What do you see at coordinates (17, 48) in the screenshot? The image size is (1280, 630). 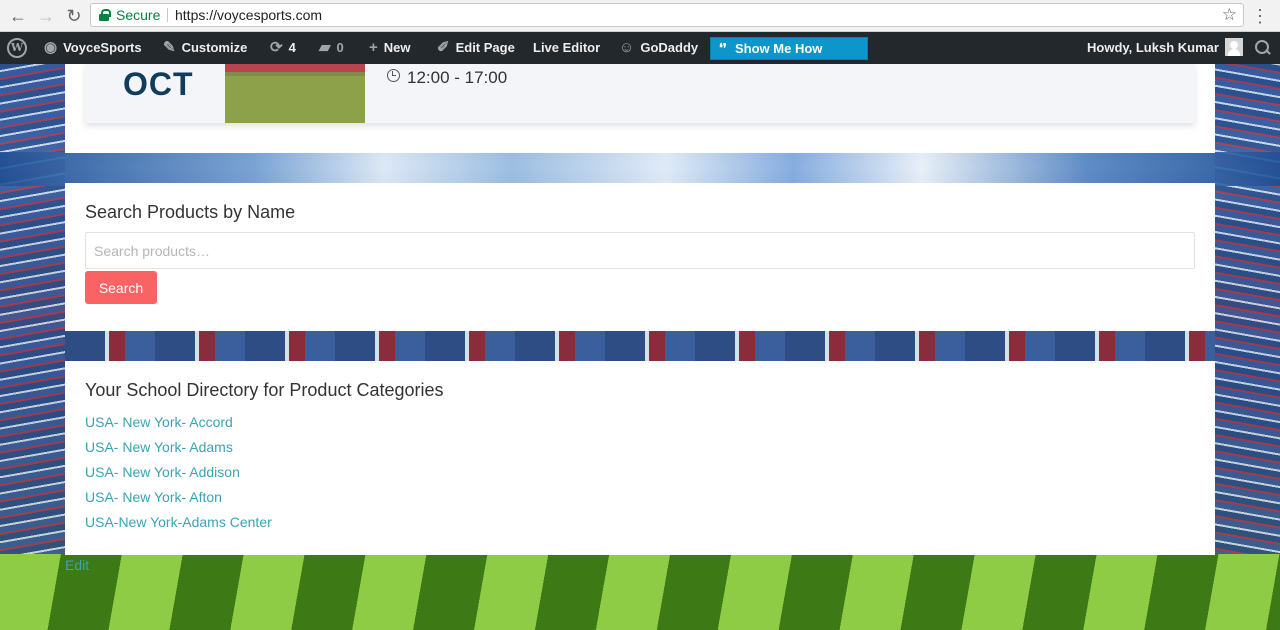 I see `wordpress-logo-icon: W` at bounding box center [17, 48].